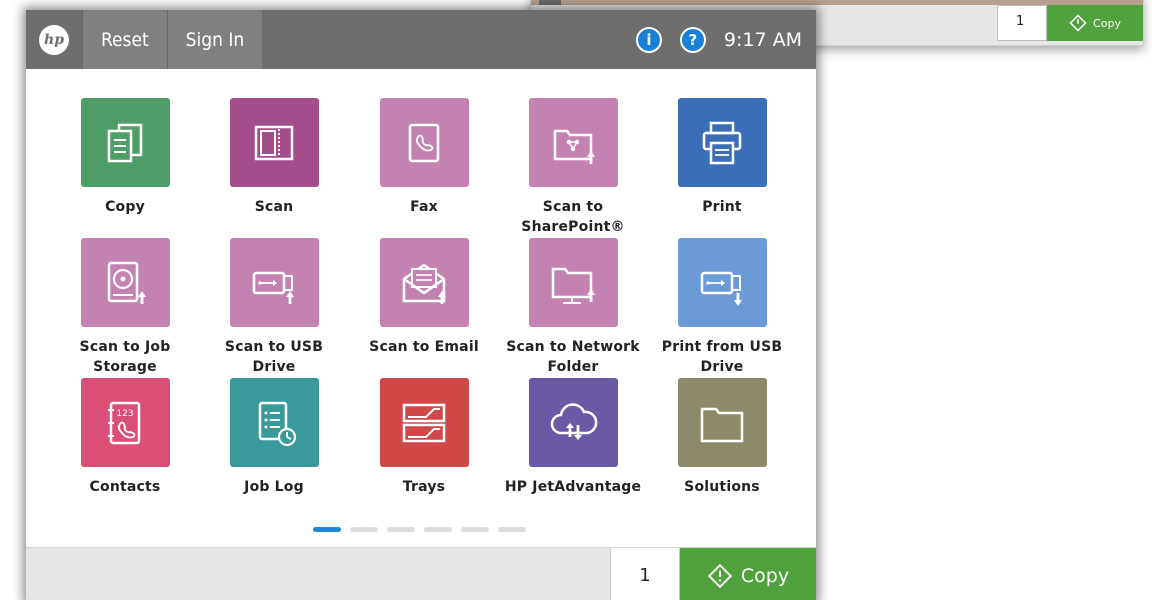  I want to click on scan-tile, so click(274, 142).